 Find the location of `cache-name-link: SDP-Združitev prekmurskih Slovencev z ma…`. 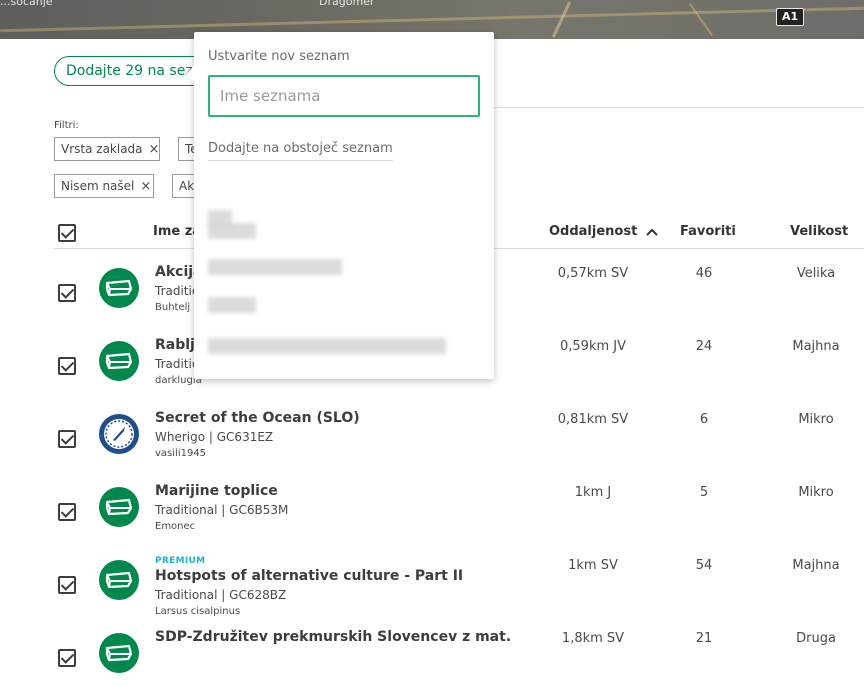

cache-name-link: SDP-Združitev prekmurskih Slovencev z ma… is located at coordinates (333, 637).